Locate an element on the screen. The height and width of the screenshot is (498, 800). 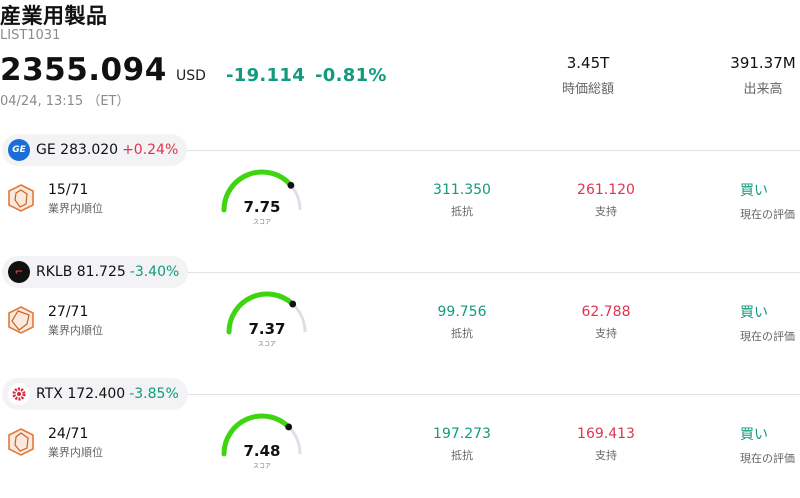
resistance-value: 99.756 is located at coordinates (462, 312).